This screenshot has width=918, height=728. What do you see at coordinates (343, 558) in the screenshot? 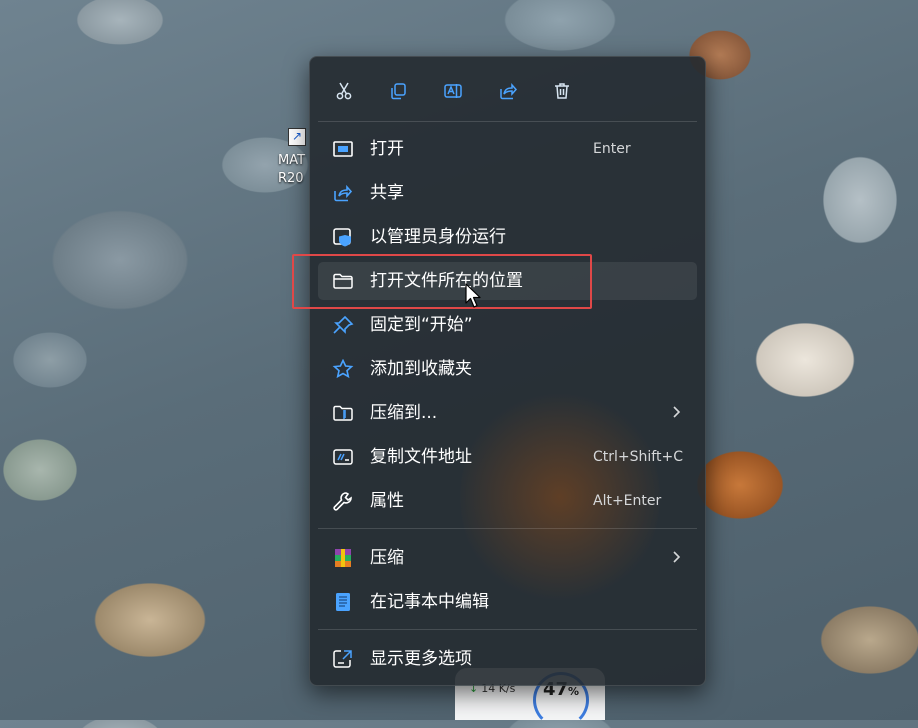
I see `winrar-icon` at bounding box center [343, 558].